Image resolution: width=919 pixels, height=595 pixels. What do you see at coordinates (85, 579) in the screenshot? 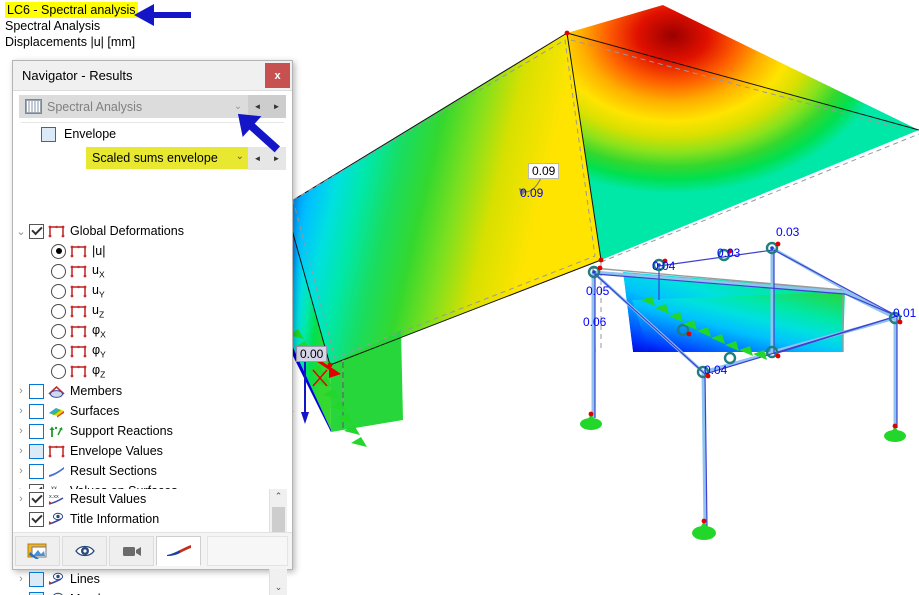
I see `tree-item-label: Lines` at bounding box center [85, 579].